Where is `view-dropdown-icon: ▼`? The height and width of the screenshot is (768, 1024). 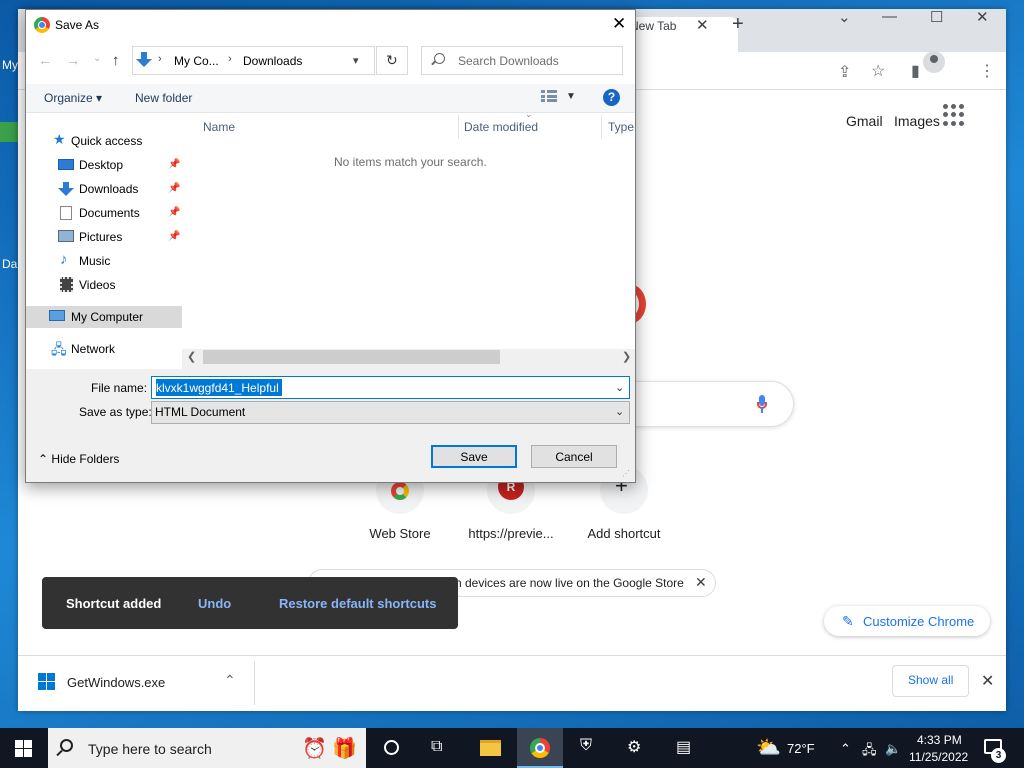 view-dropdown-icon: ▼ is located at coordinates (571, 96).